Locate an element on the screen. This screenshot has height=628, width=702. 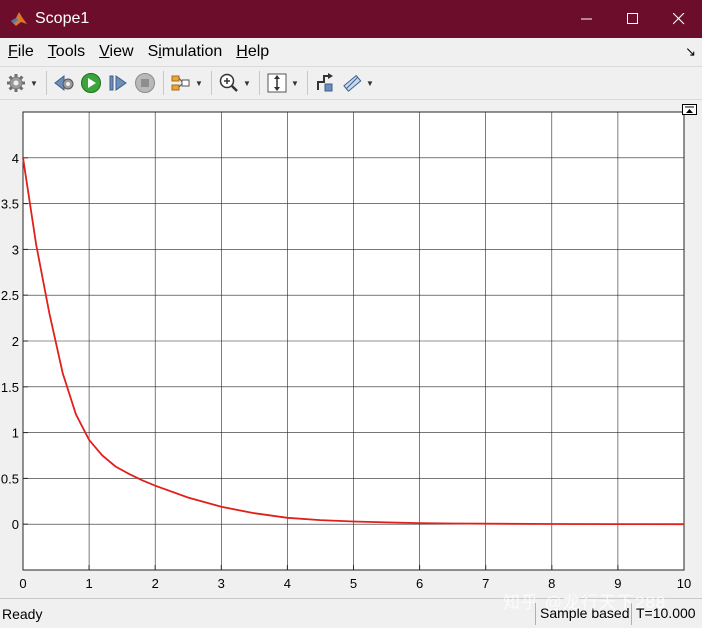
status-bar: Ready Sample based T=10.000 is located at coordinates (351, 613).